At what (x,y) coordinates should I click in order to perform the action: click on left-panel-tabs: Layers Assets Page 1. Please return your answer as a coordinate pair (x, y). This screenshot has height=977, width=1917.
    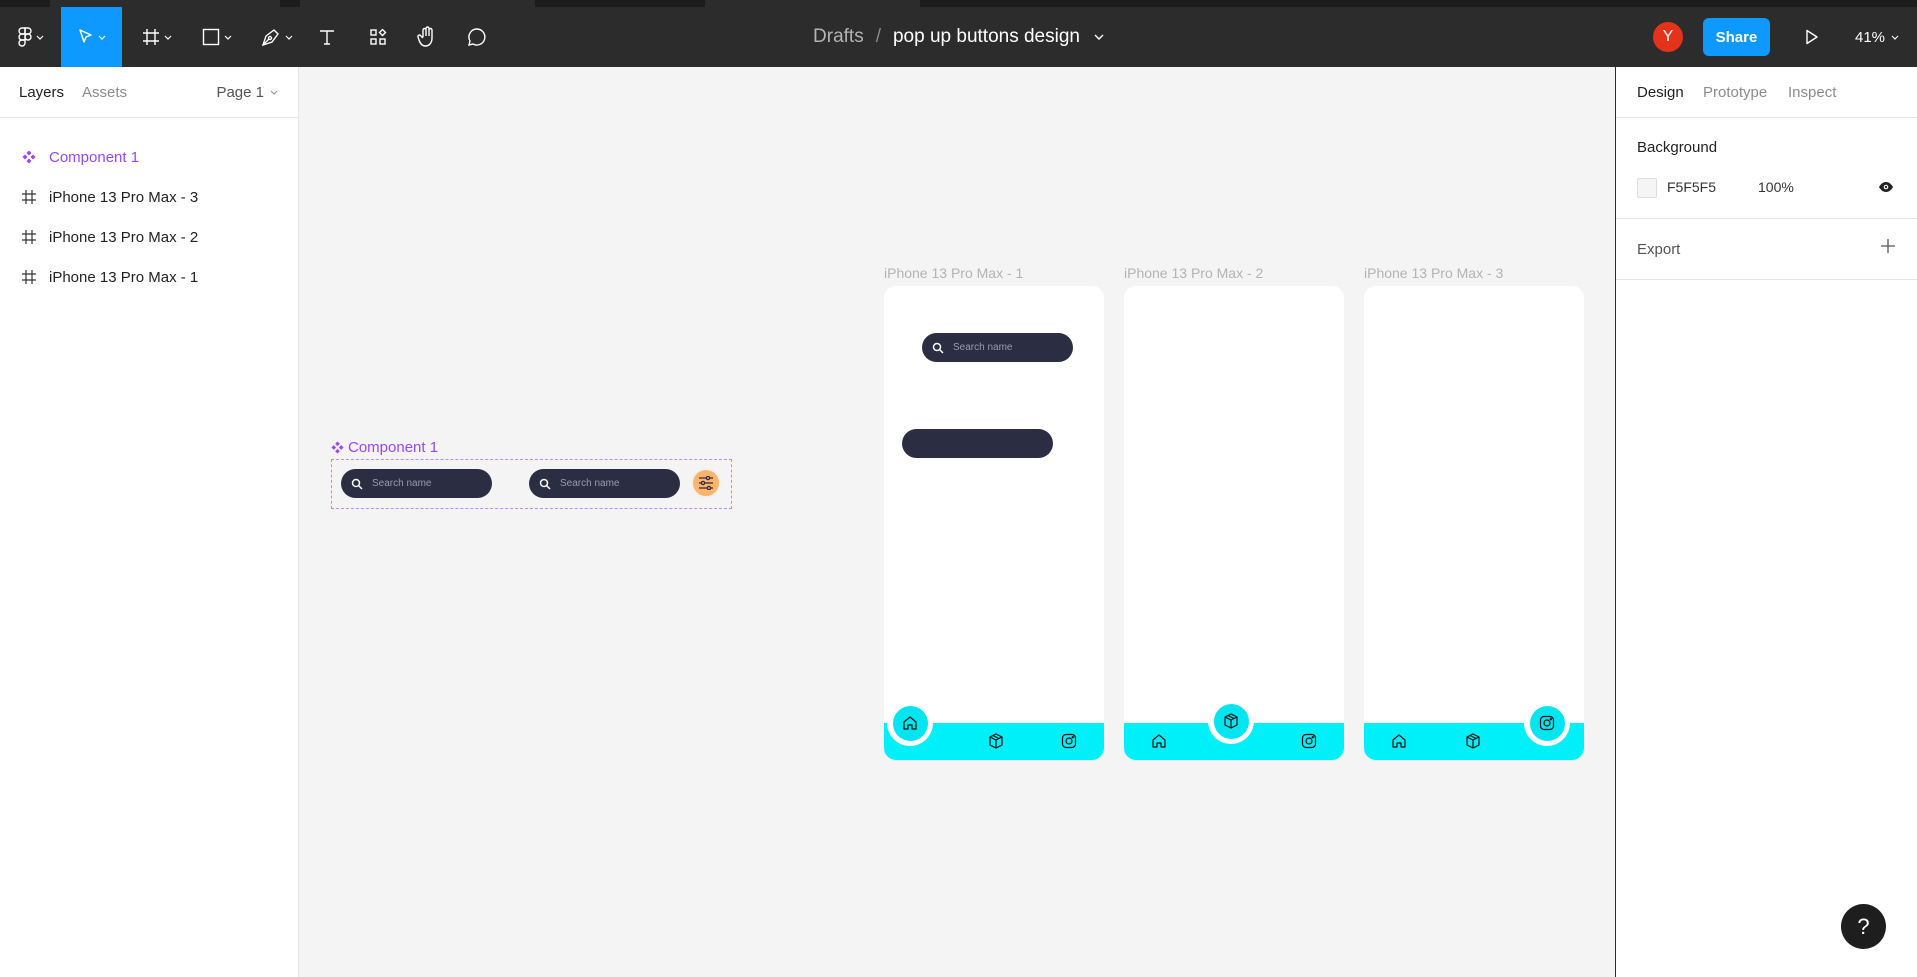
    Looking at the image, I should click on (149, 92).